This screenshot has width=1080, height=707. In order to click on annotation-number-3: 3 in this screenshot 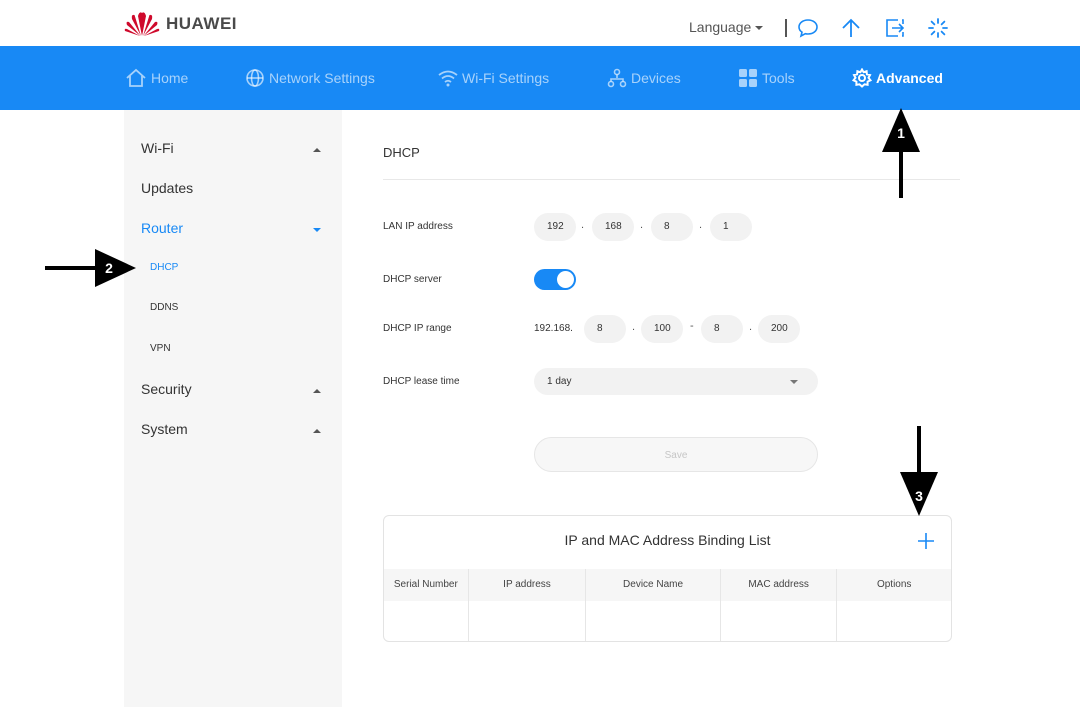, I will do `click(919, 496)`.